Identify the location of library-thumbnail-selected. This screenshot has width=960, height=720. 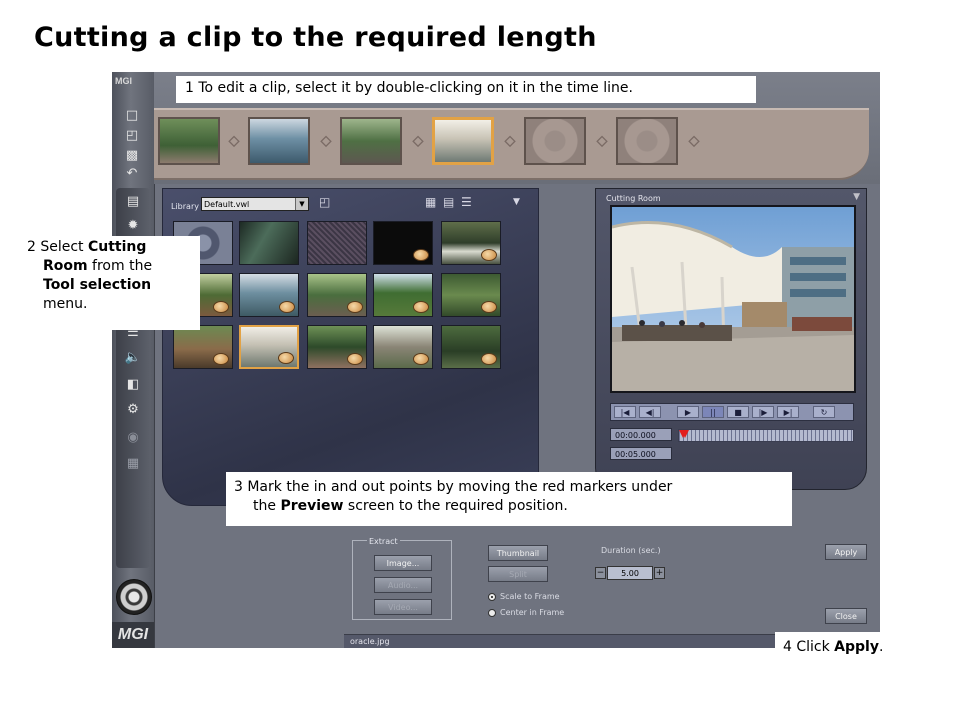
(269, 347).